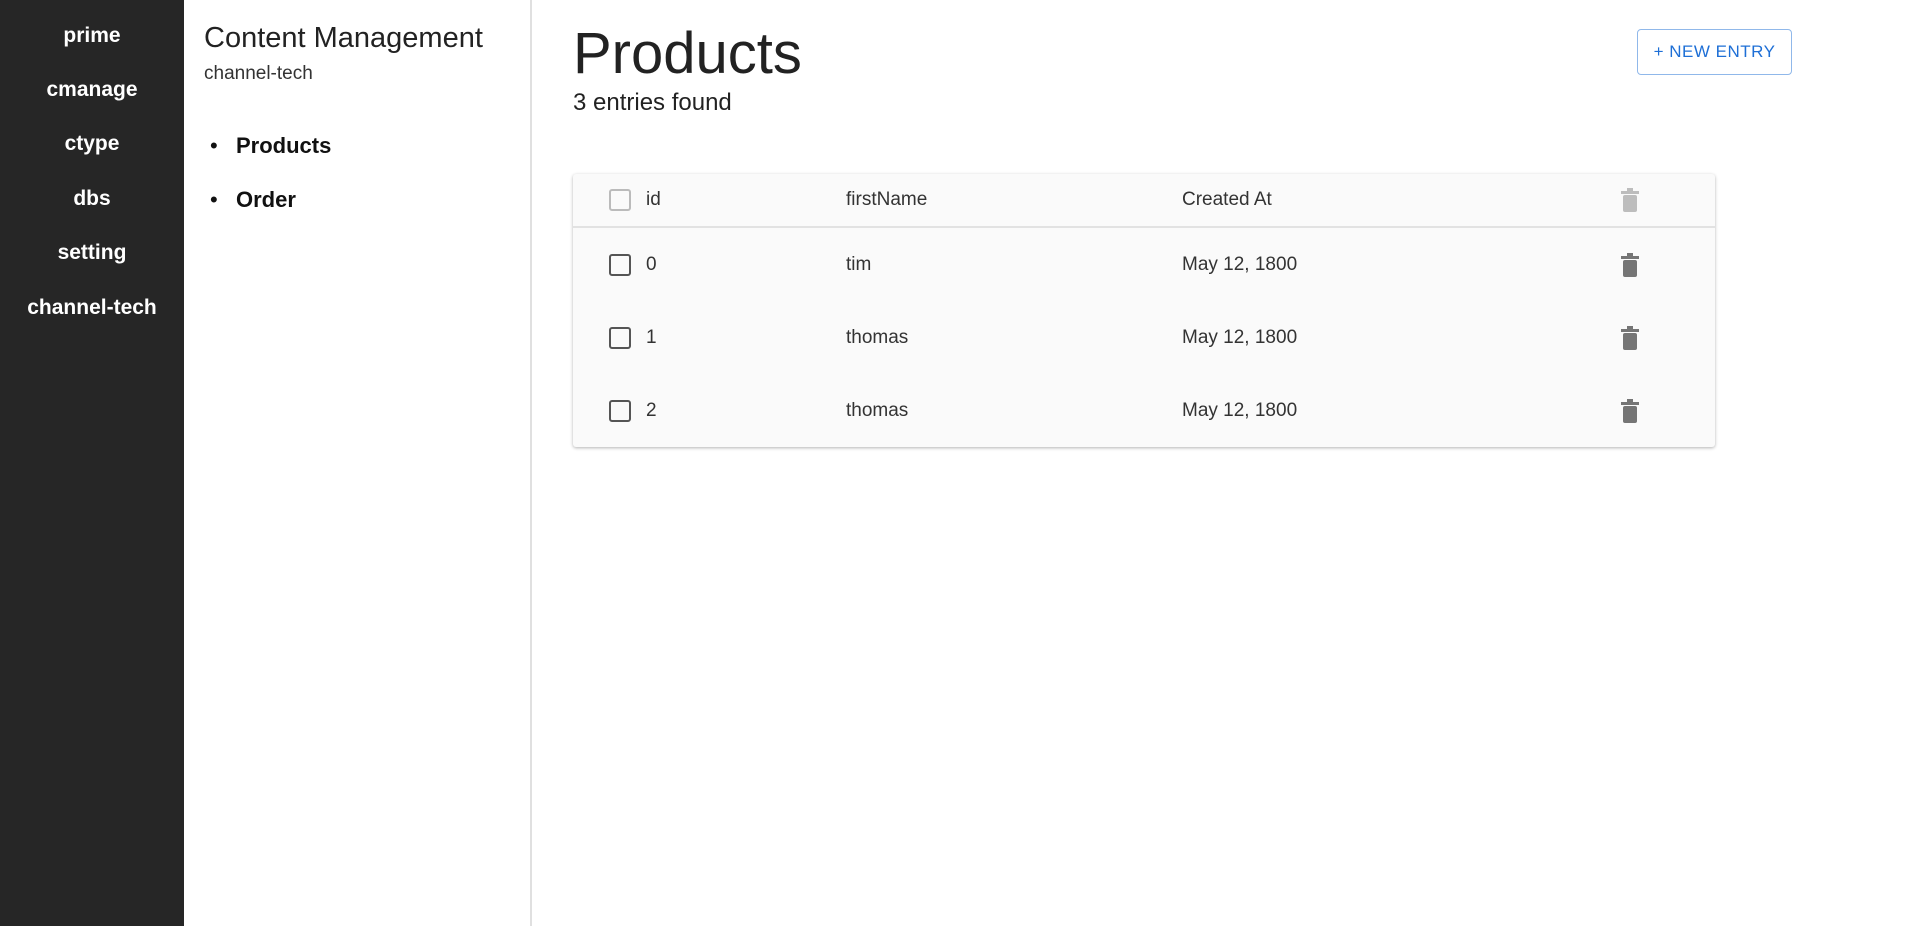  Describe the element at coordinates (886, 200) in the screenshot. I see `column-header-firstname: firstName` at that location.